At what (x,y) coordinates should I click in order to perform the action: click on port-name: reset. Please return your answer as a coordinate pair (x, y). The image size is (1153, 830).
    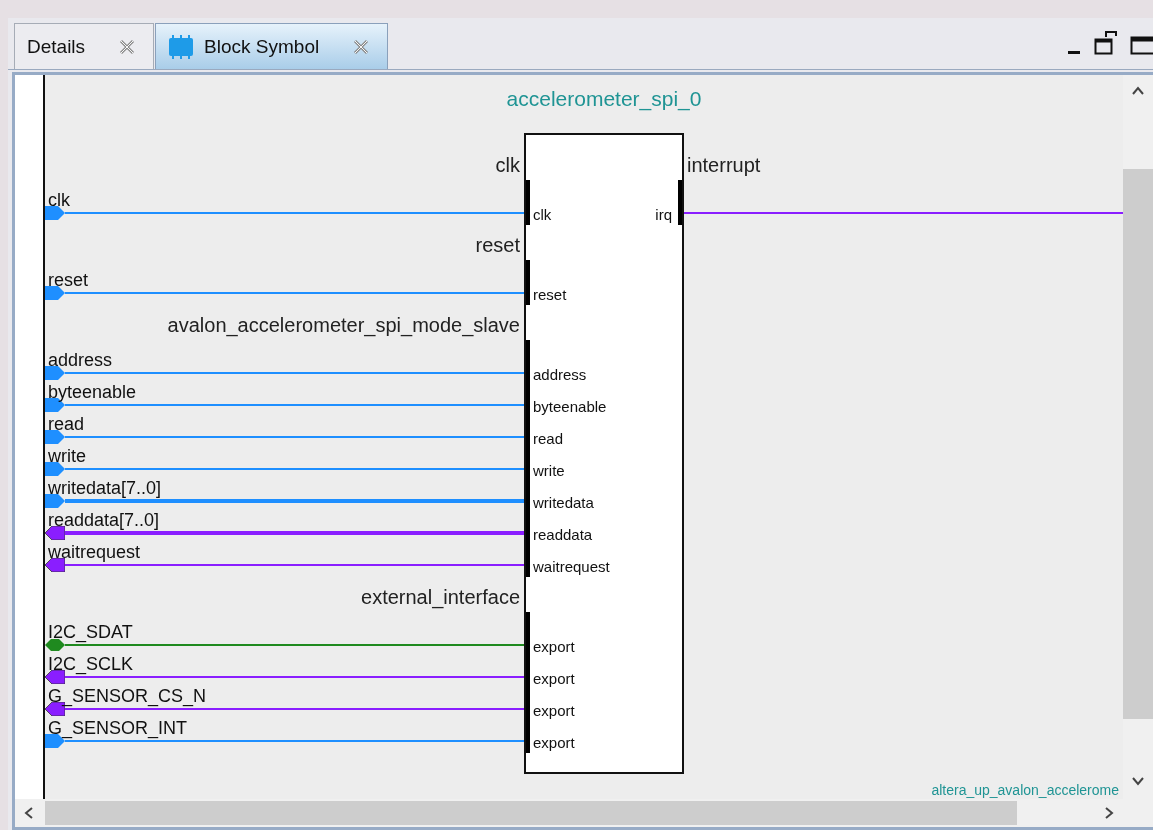
    Looking at the image, I should click on (550, 294).